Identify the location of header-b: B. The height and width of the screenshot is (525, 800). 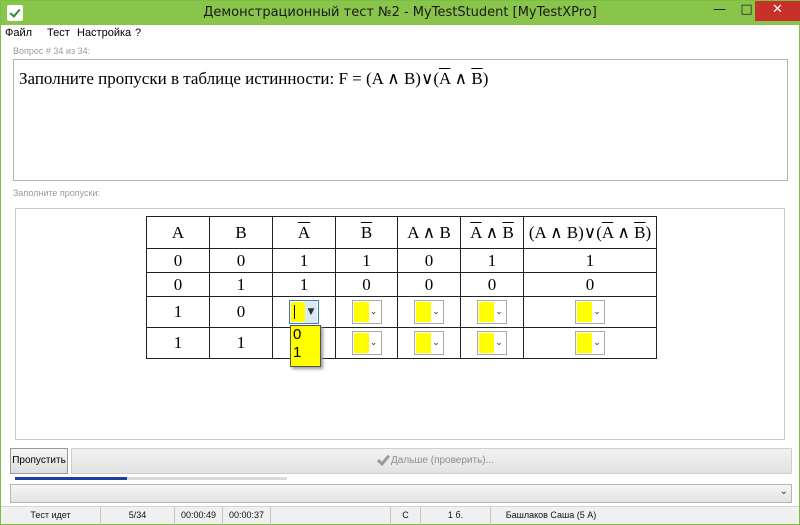
(241, 232).